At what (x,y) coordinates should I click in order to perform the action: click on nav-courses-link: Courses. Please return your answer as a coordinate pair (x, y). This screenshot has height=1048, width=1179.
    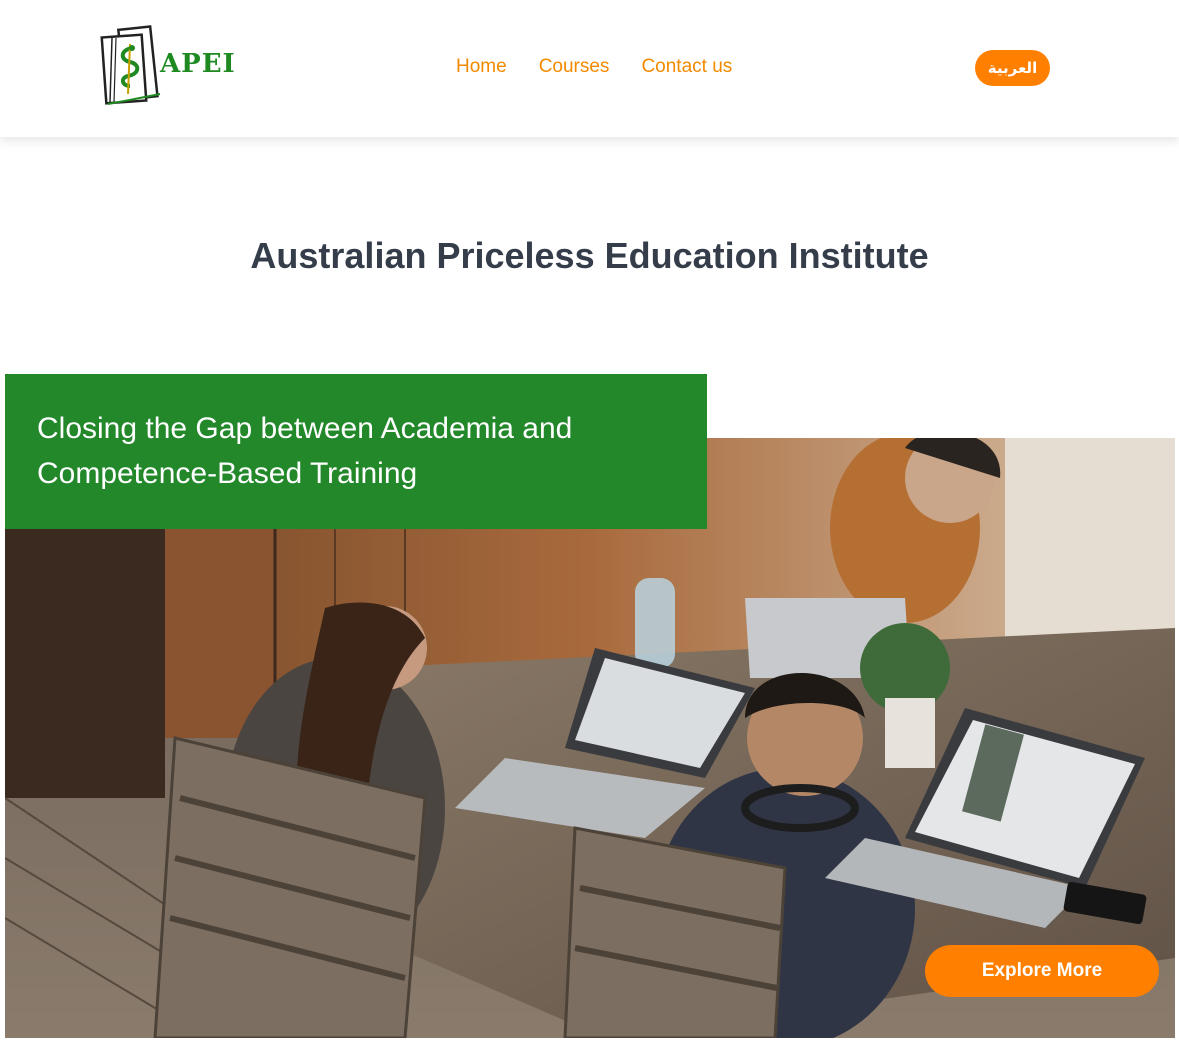
    Looking at the image, I should click on (574, 67).